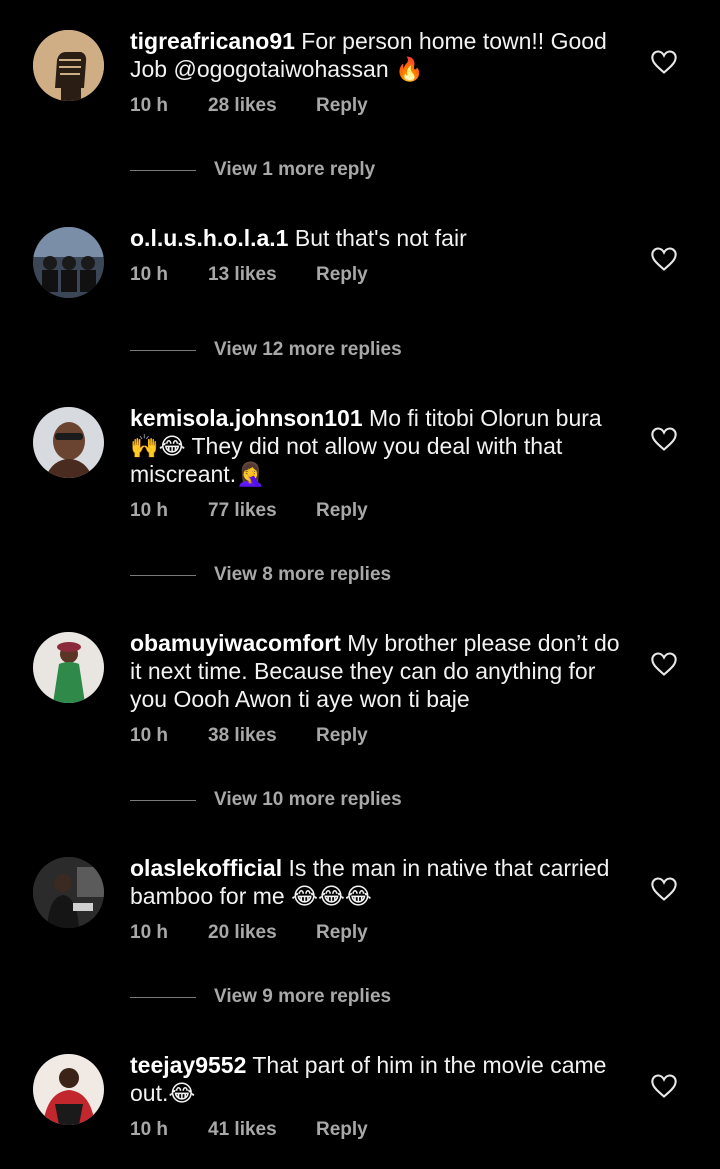  What do you see at coordinates (303, 996) in the screenshot?
I see `view-replies-label: View 9 more replies` at bounding box center [303, 996].